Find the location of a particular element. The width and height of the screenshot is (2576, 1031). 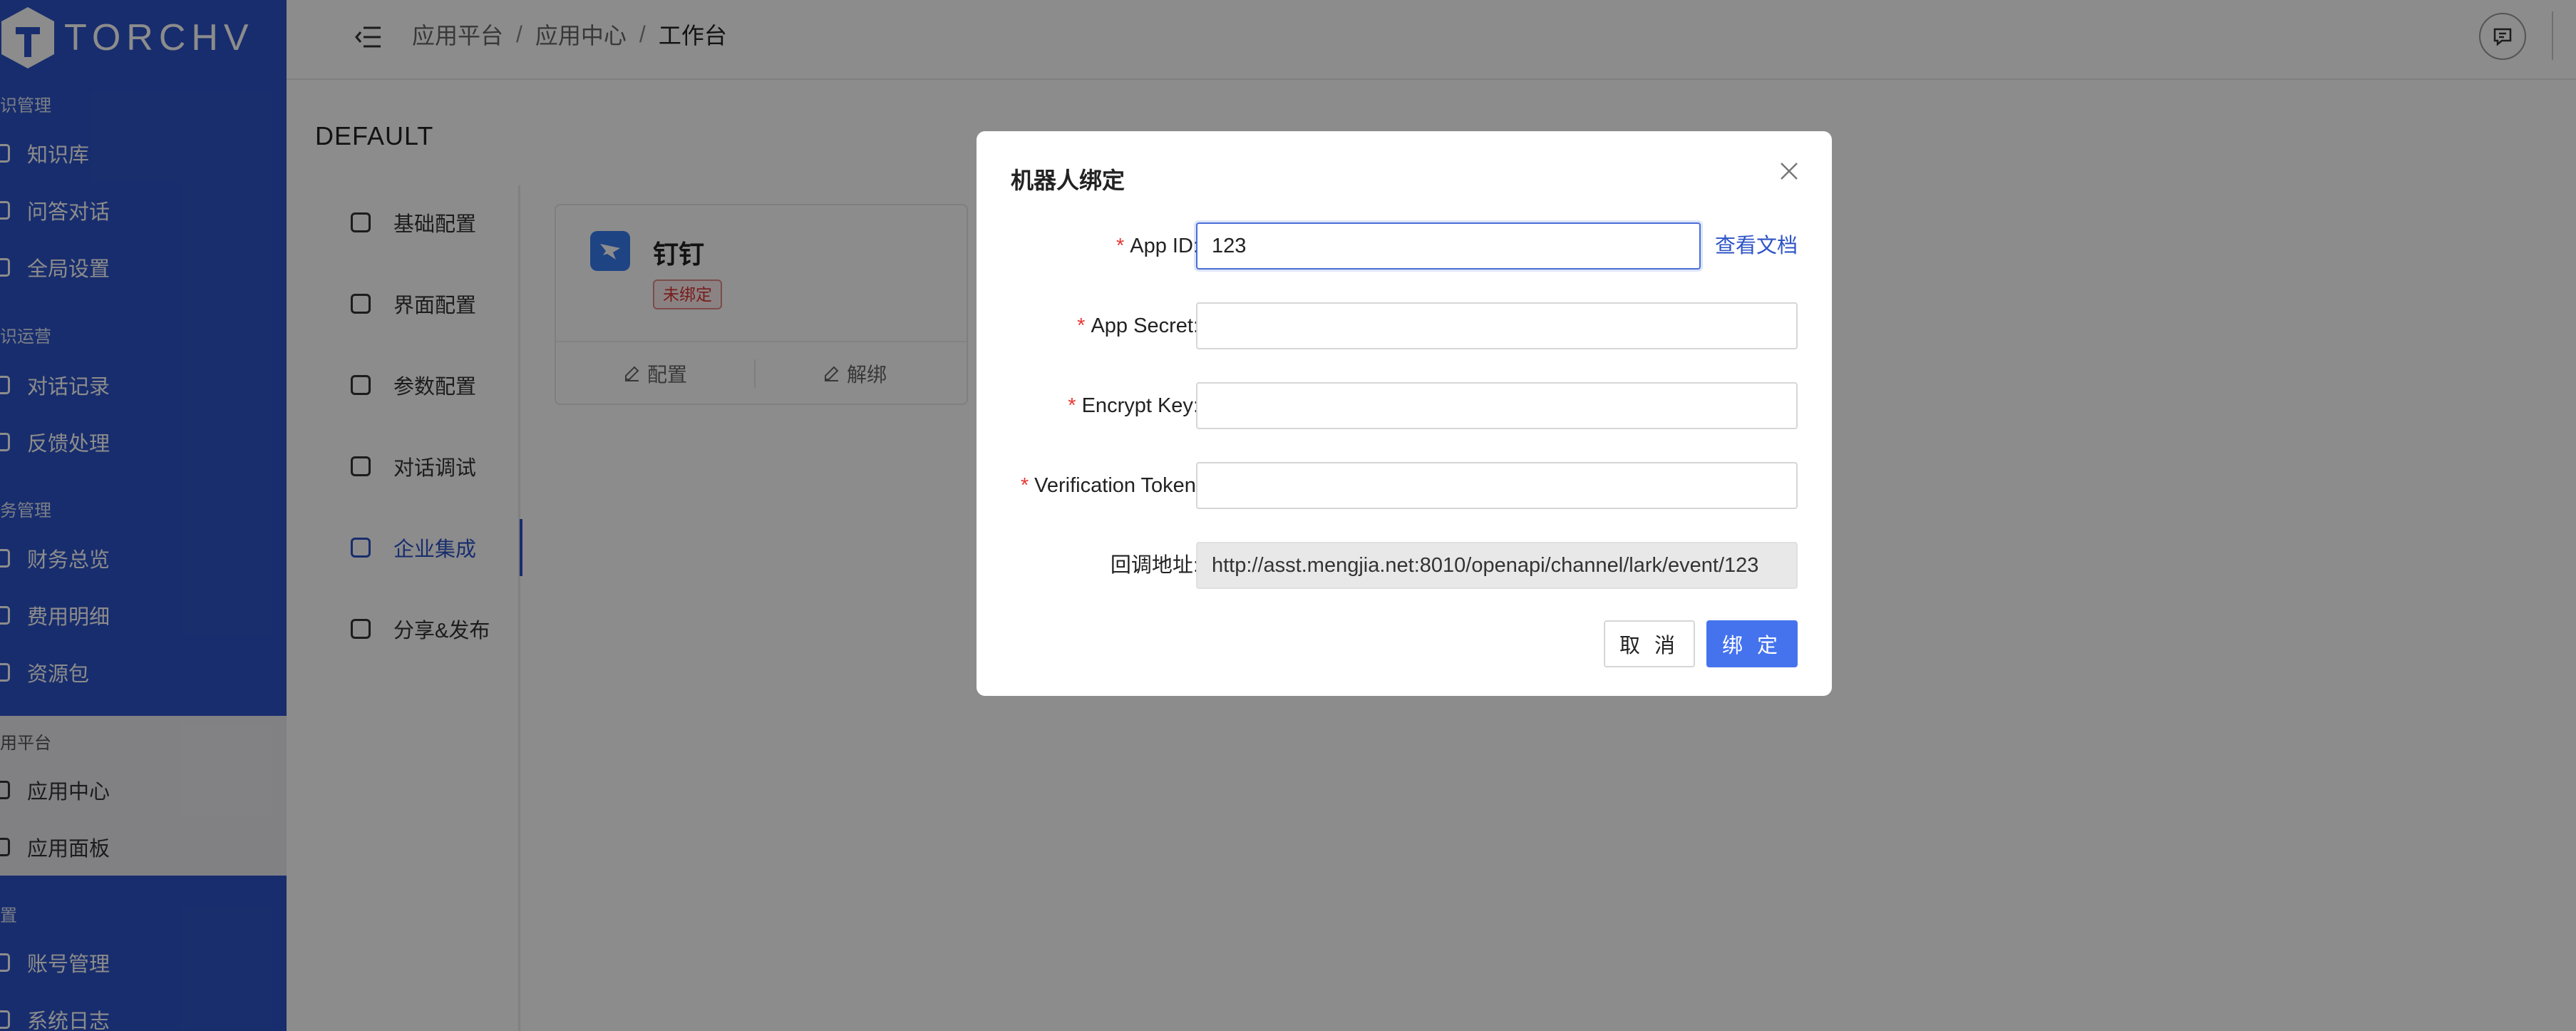

callback-url-field is located at coordinates (1497, 565).